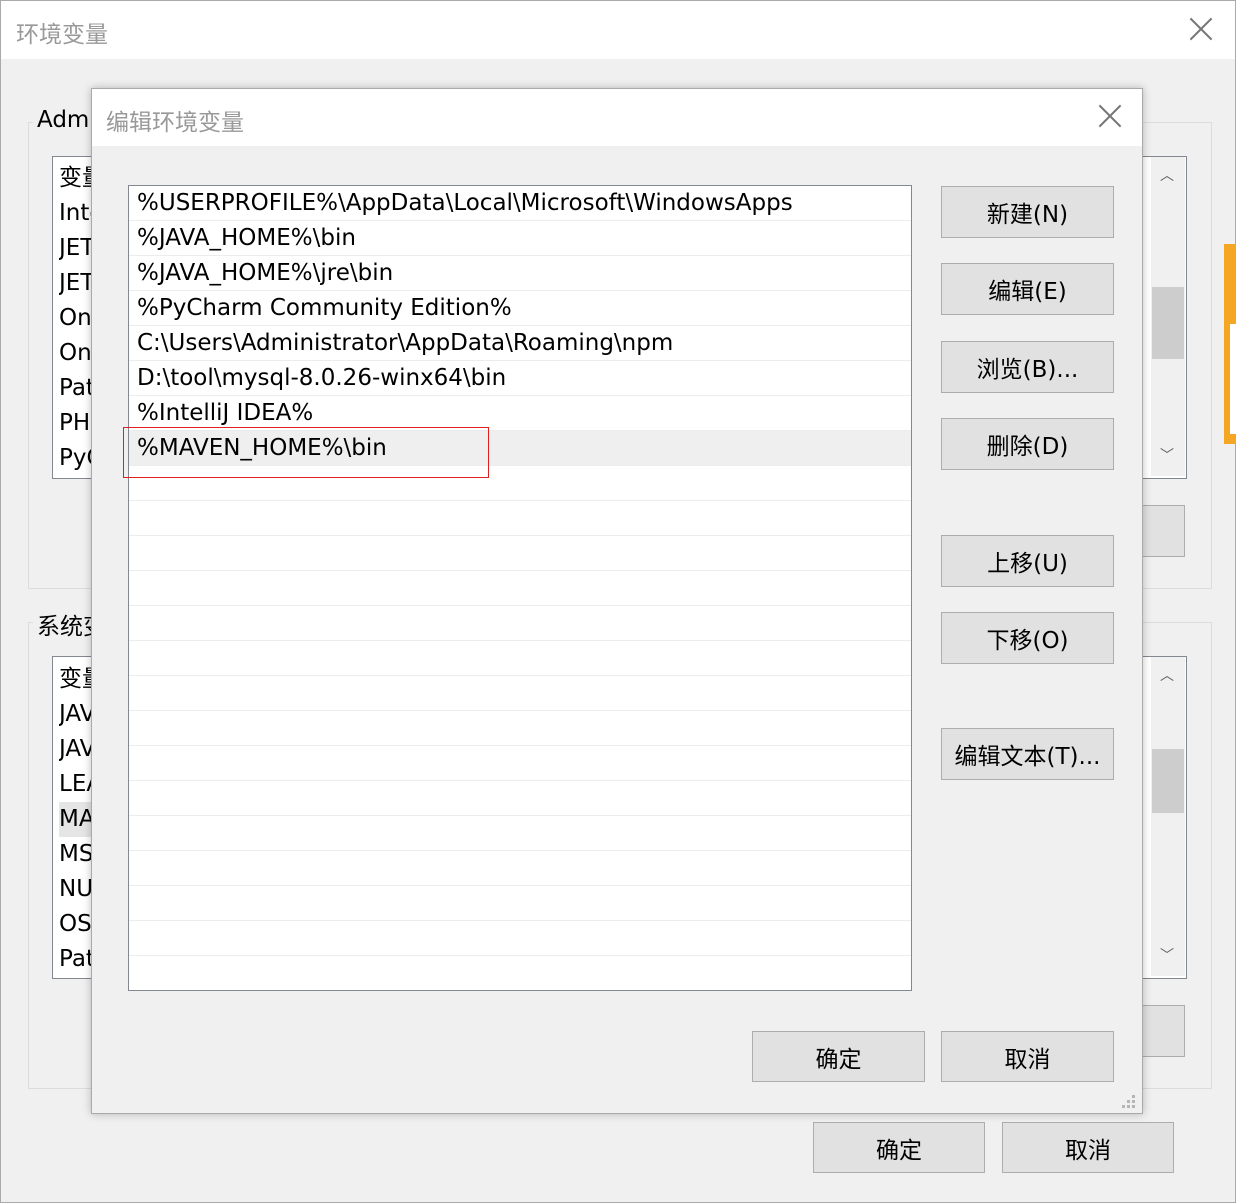  I want to click on outer-cancel-button: 取消, so click(1088, 1147).